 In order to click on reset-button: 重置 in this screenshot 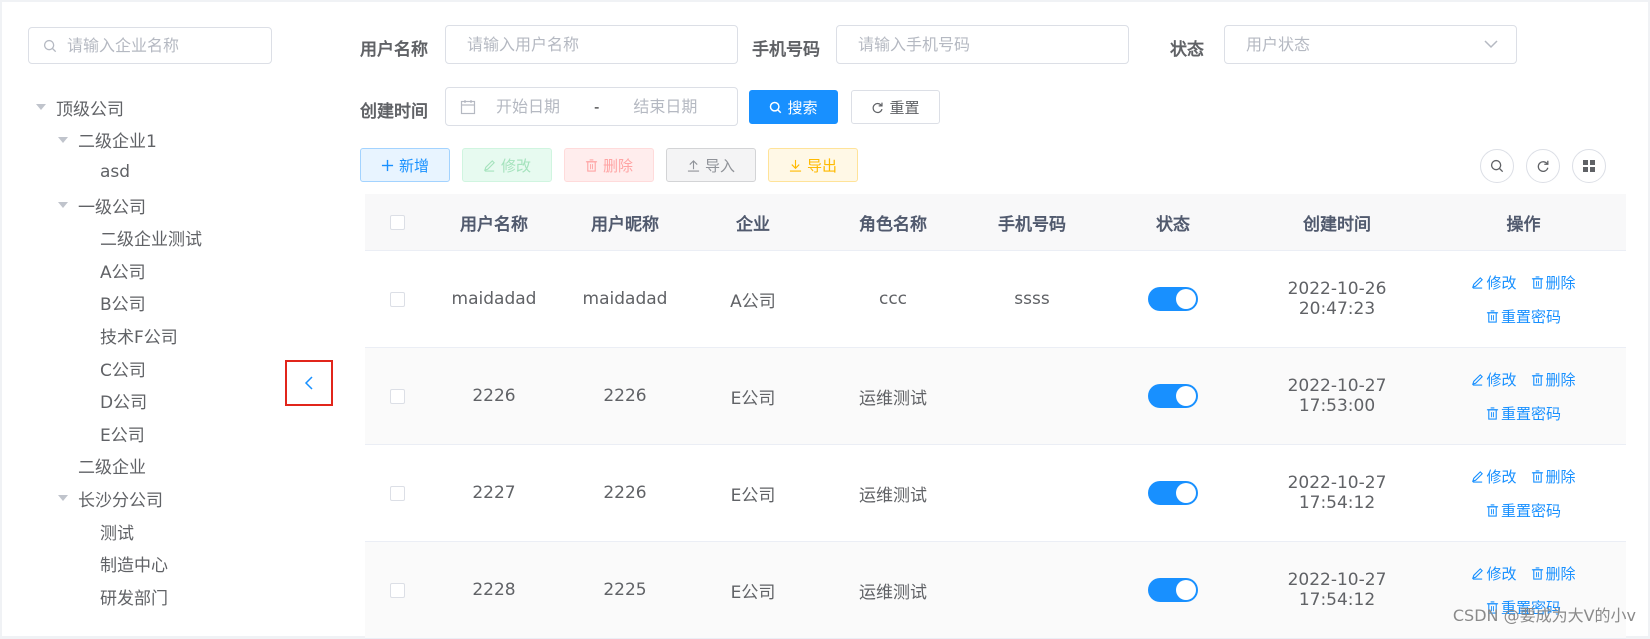, I will do `click(895, 107)`.